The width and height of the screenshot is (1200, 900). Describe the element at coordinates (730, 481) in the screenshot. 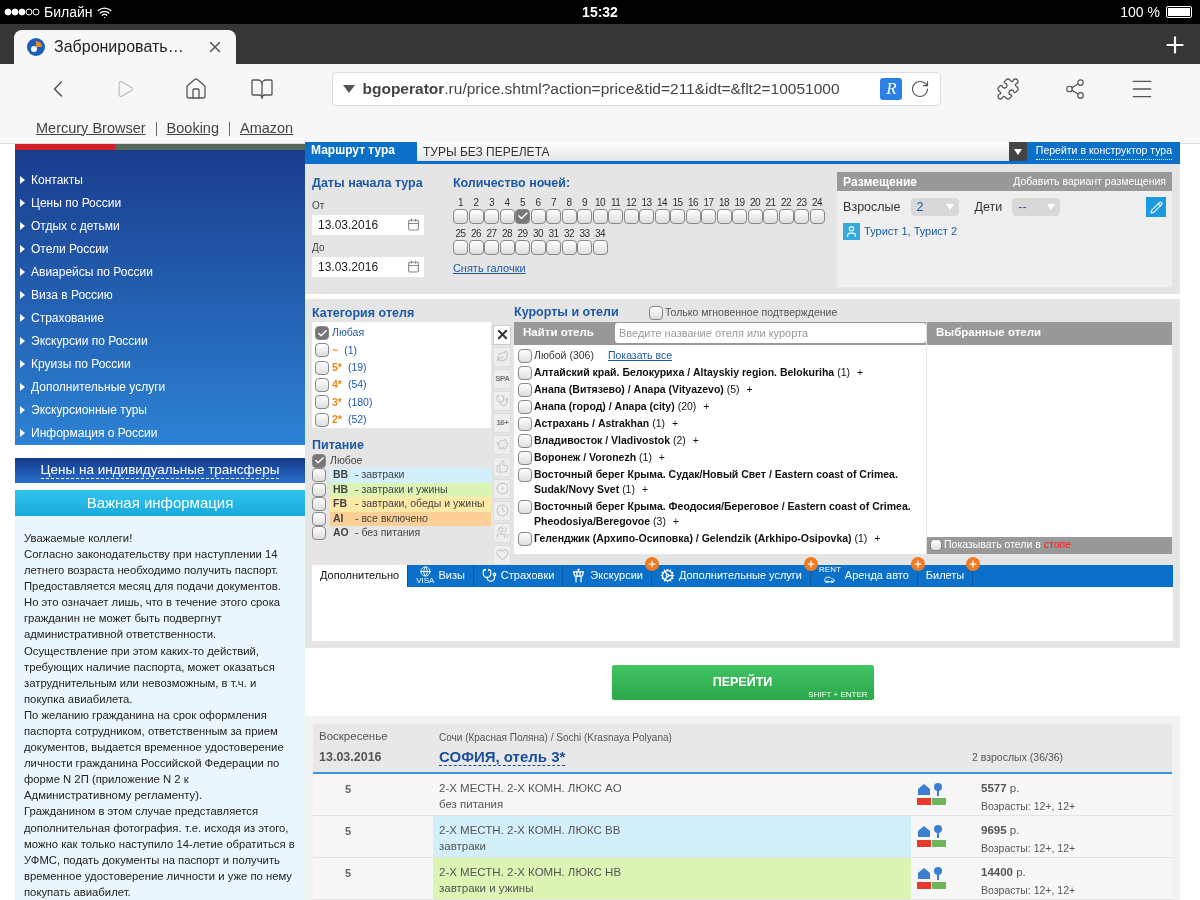

I see `resort-item: Восточный берег Крыма. Судак/Новый Свет / Eastern coast of Crimea. Sudak/Novy Svet (1) +` at that location.